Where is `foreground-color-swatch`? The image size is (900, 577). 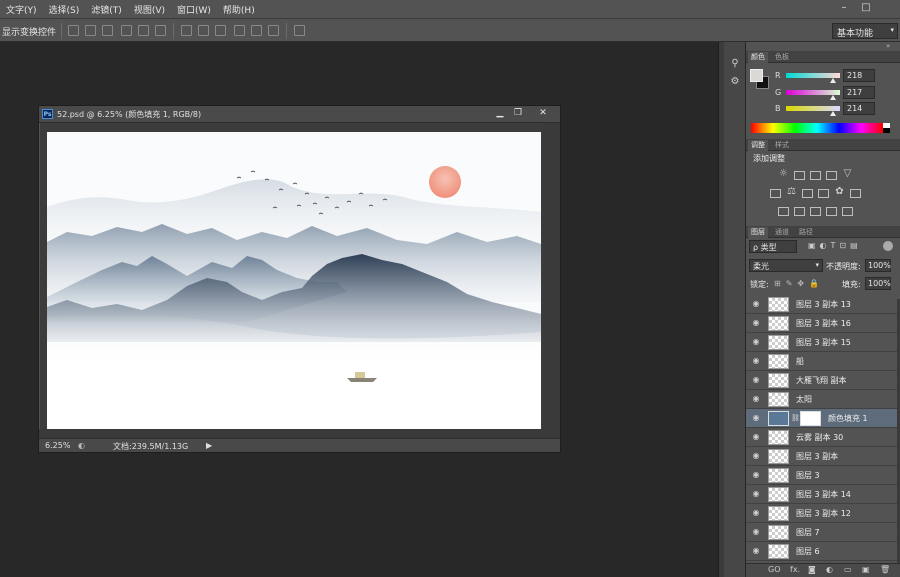 foreground-color-swatch is located at coordinates (756, 75).